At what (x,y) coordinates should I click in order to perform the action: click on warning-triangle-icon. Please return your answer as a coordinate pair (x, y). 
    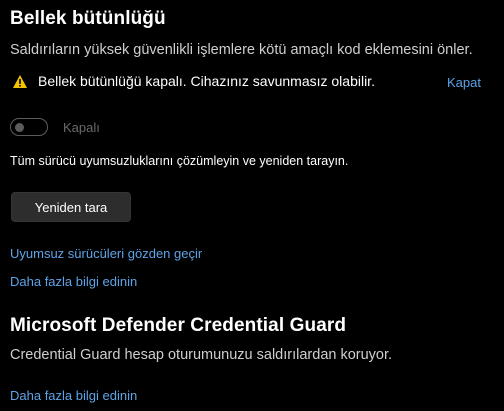
    Looking at the image, I should click on (20, 81).